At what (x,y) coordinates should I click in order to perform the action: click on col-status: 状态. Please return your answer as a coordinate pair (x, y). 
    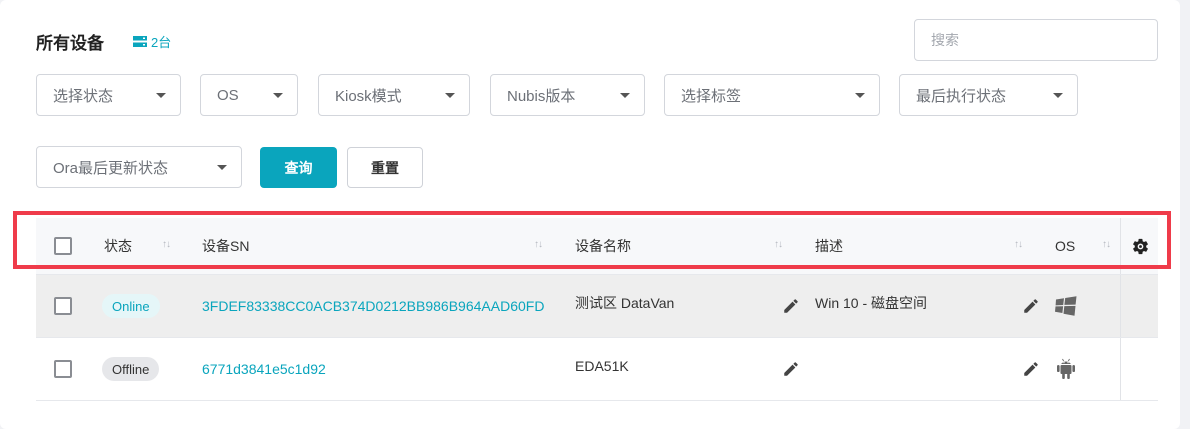
    Looking at the image, I should click on (118, 246).